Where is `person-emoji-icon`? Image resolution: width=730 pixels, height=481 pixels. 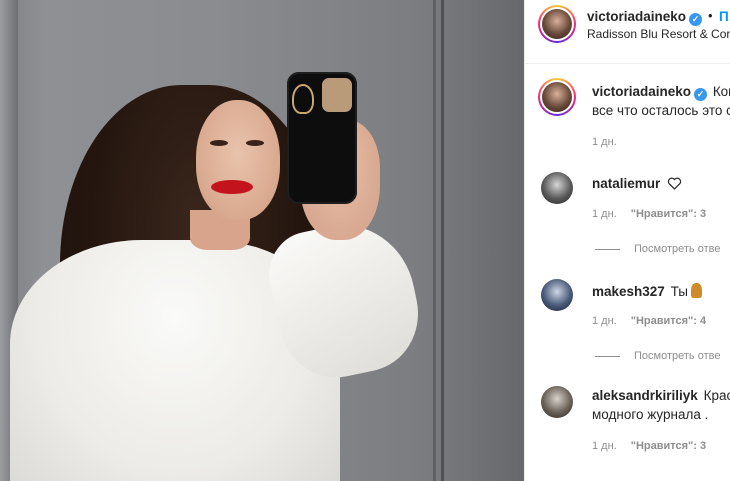 person-emoji-icon is located at coordinates (696, 290).